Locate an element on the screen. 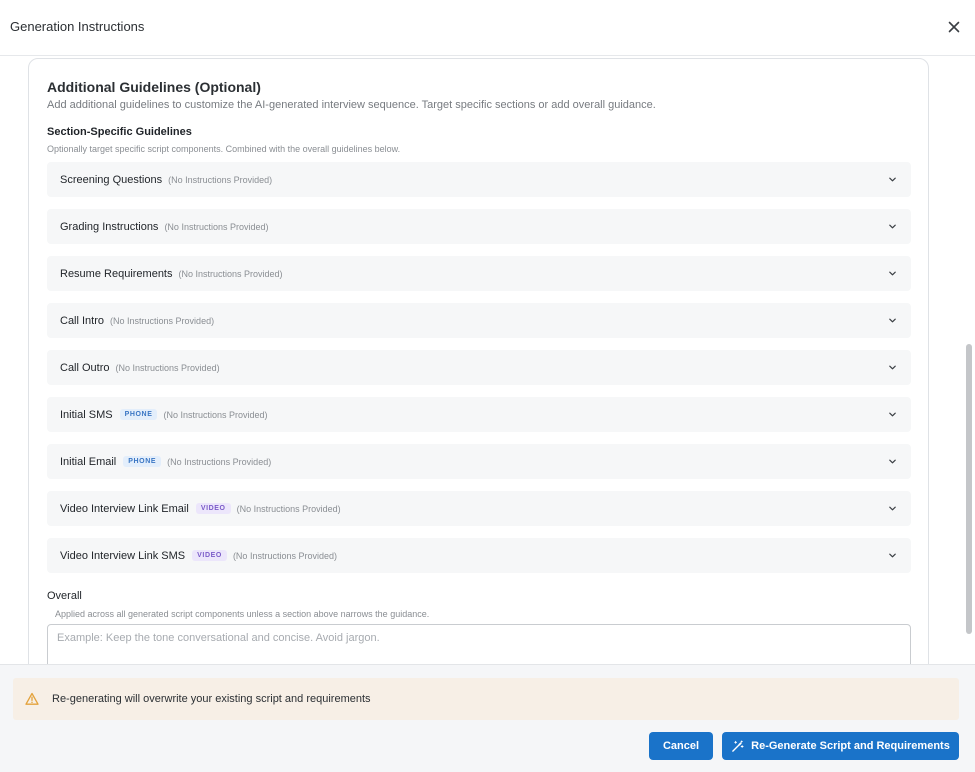 This screenshot has height=772, width=975. regenerate-script-button: Re-Generate Script and Requirements is located at coordinates (840, 746).